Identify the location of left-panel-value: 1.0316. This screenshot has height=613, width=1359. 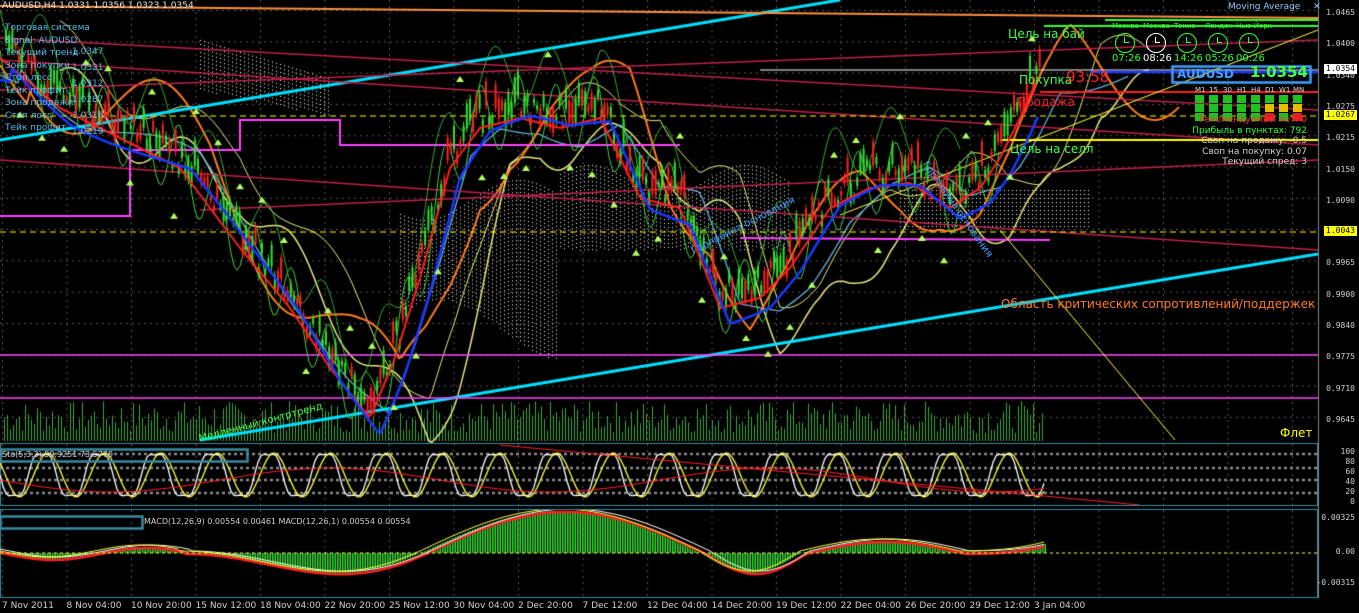
(88, 116).